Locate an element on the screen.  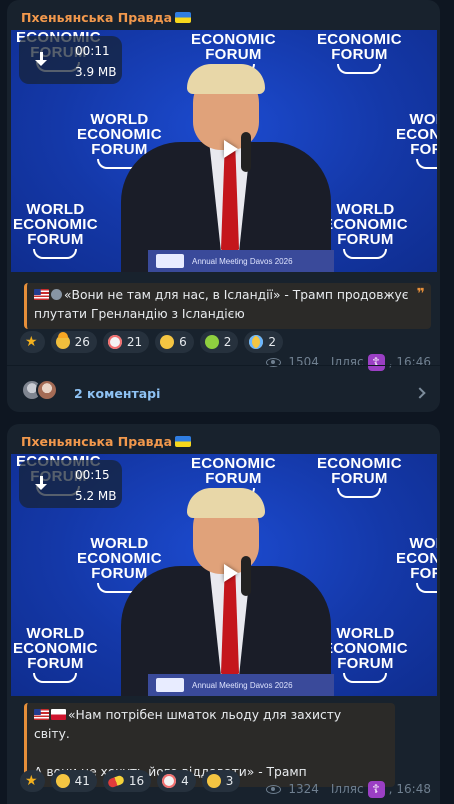
reaction-mind-blown: 26 is located at coordinates (73, 342).